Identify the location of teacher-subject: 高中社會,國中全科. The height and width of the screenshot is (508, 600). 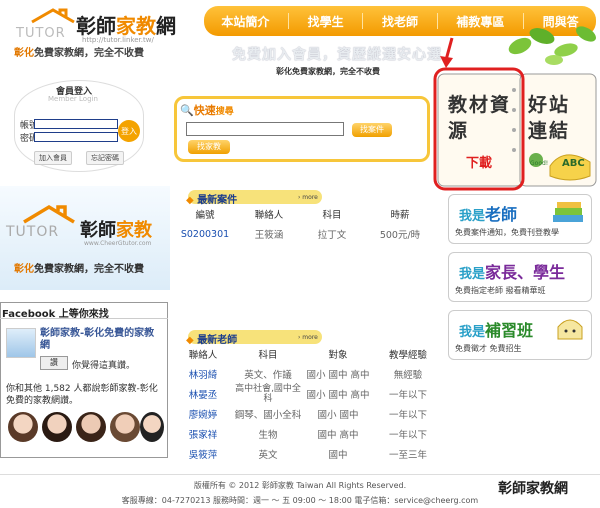
(268, 394).